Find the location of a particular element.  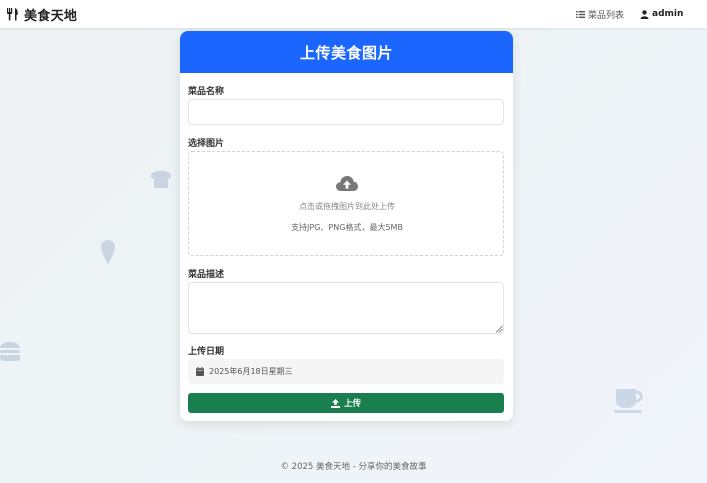

description-textarea is located at coordinates (346, 308).